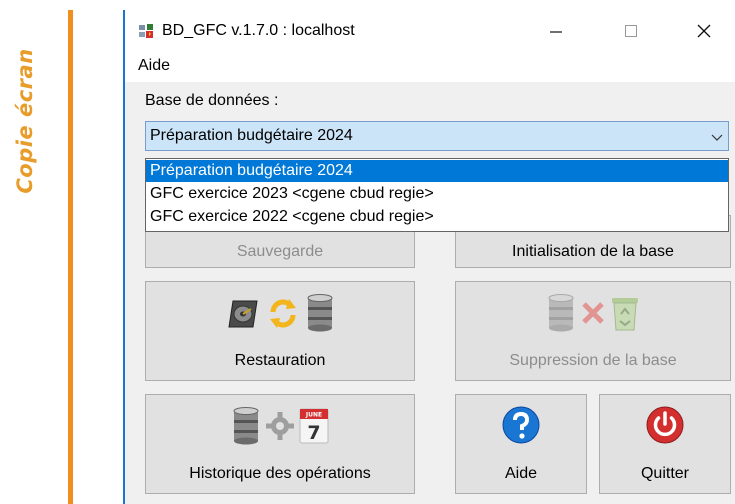 Image resolution: width=735 pixels, height=504 pixels. I want to click on title-bar: BD_GFC v.1.7.0 : localhost, so click(430, 31).